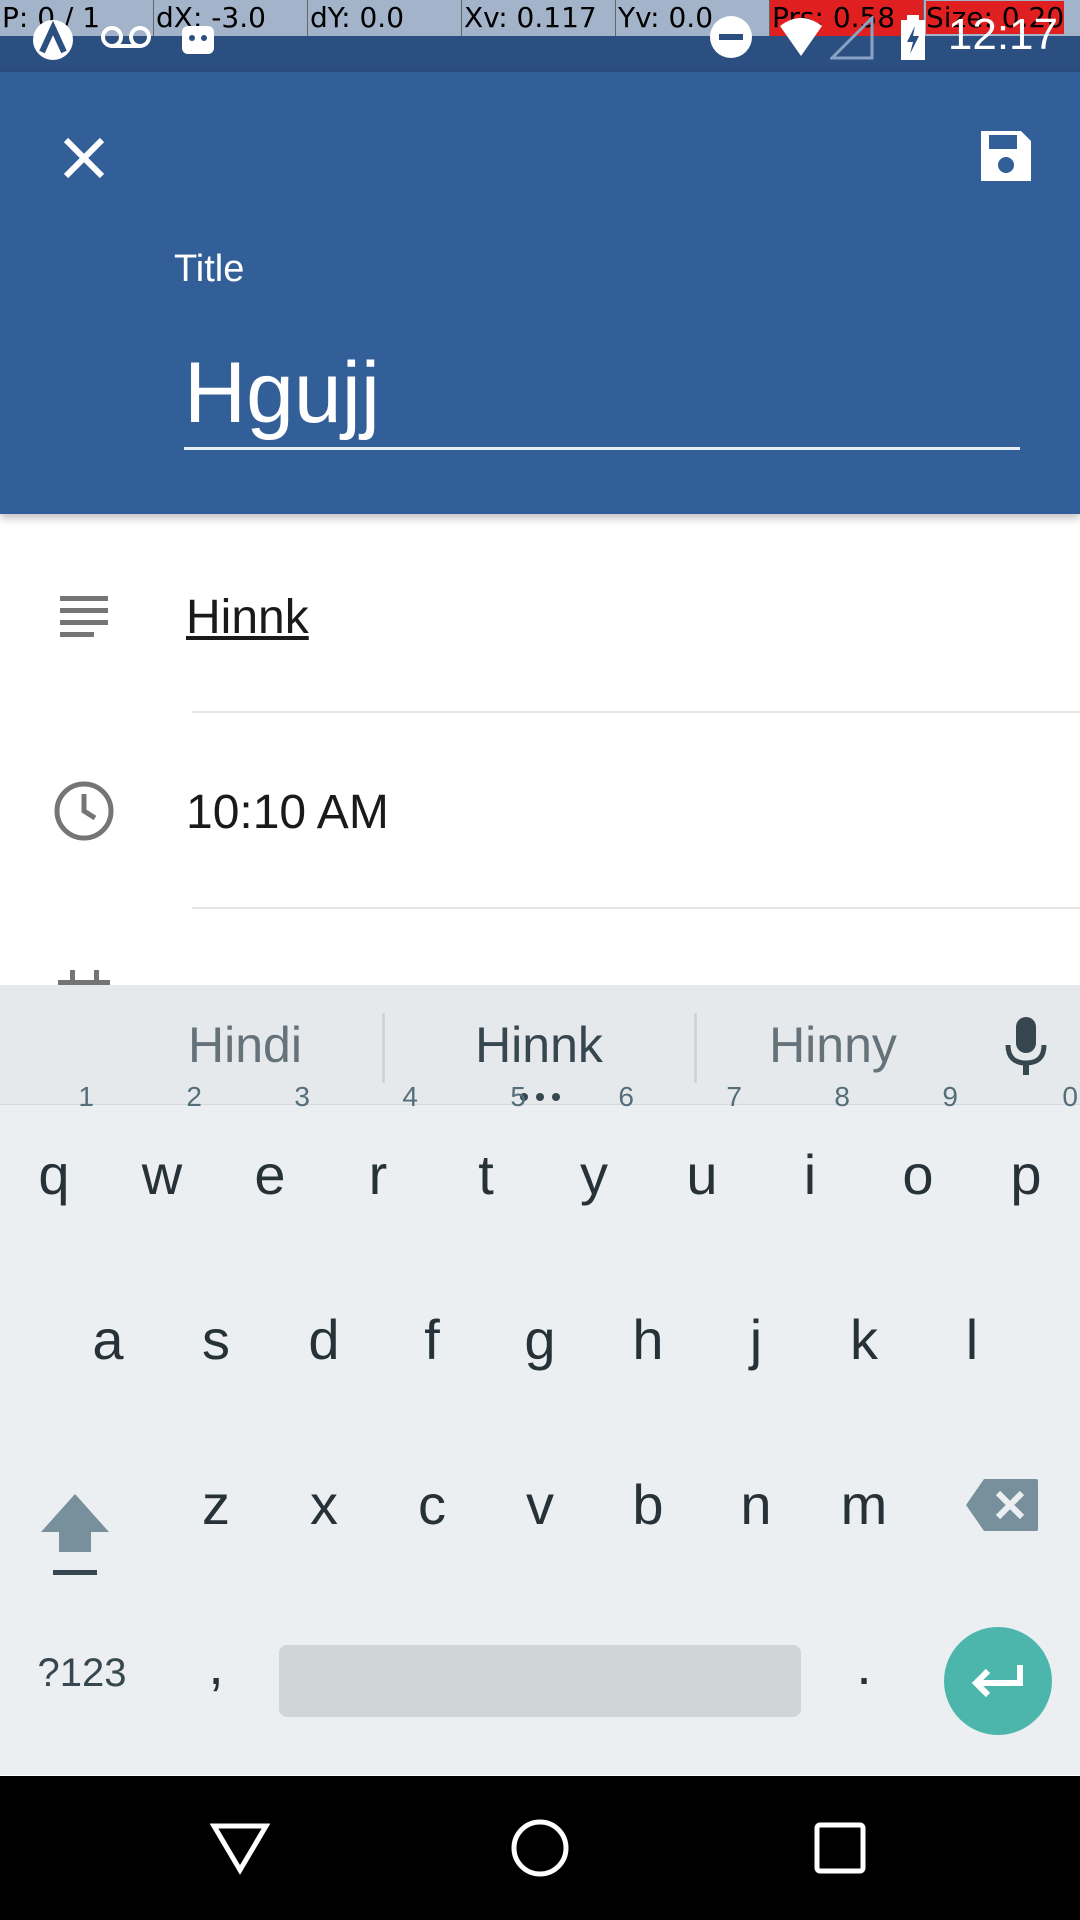 The width and height of the screenshot is (1080, 1920). I want to click on key-x: x, so click(324, 1505).